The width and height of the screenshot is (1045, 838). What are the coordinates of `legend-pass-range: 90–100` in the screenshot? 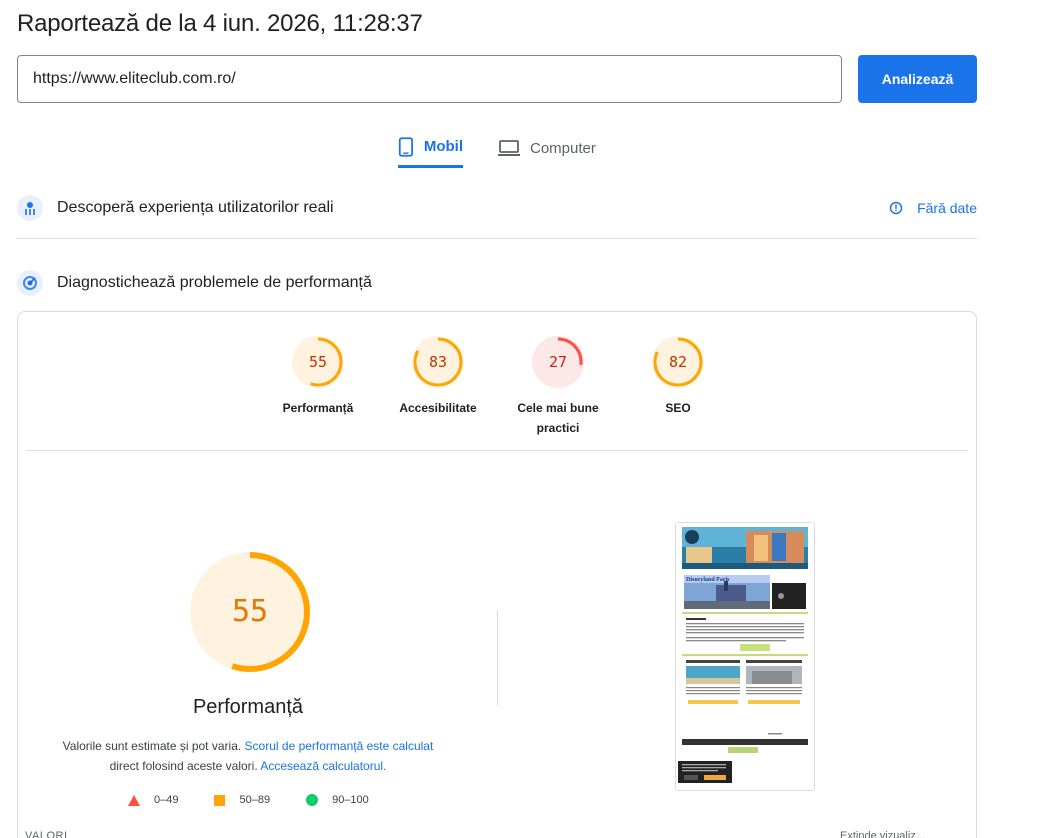 It's located at (350, 800).